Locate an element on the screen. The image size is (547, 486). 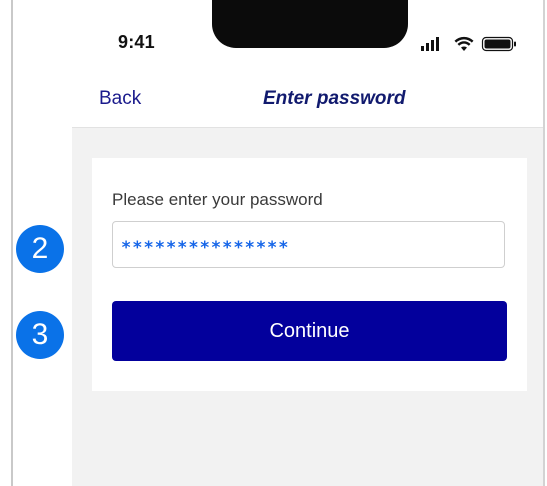
password-field: *************** is located at coordinates (308, 244).